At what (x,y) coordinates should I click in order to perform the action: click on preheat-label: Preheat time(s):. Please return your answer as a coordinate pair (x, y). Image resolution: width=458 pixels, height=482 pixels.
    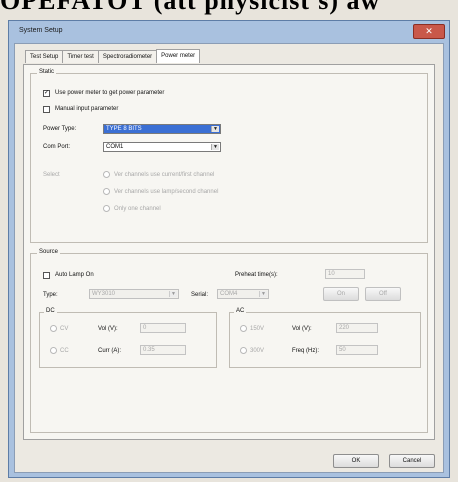
    Looking at the image, I should click on (256, 275).